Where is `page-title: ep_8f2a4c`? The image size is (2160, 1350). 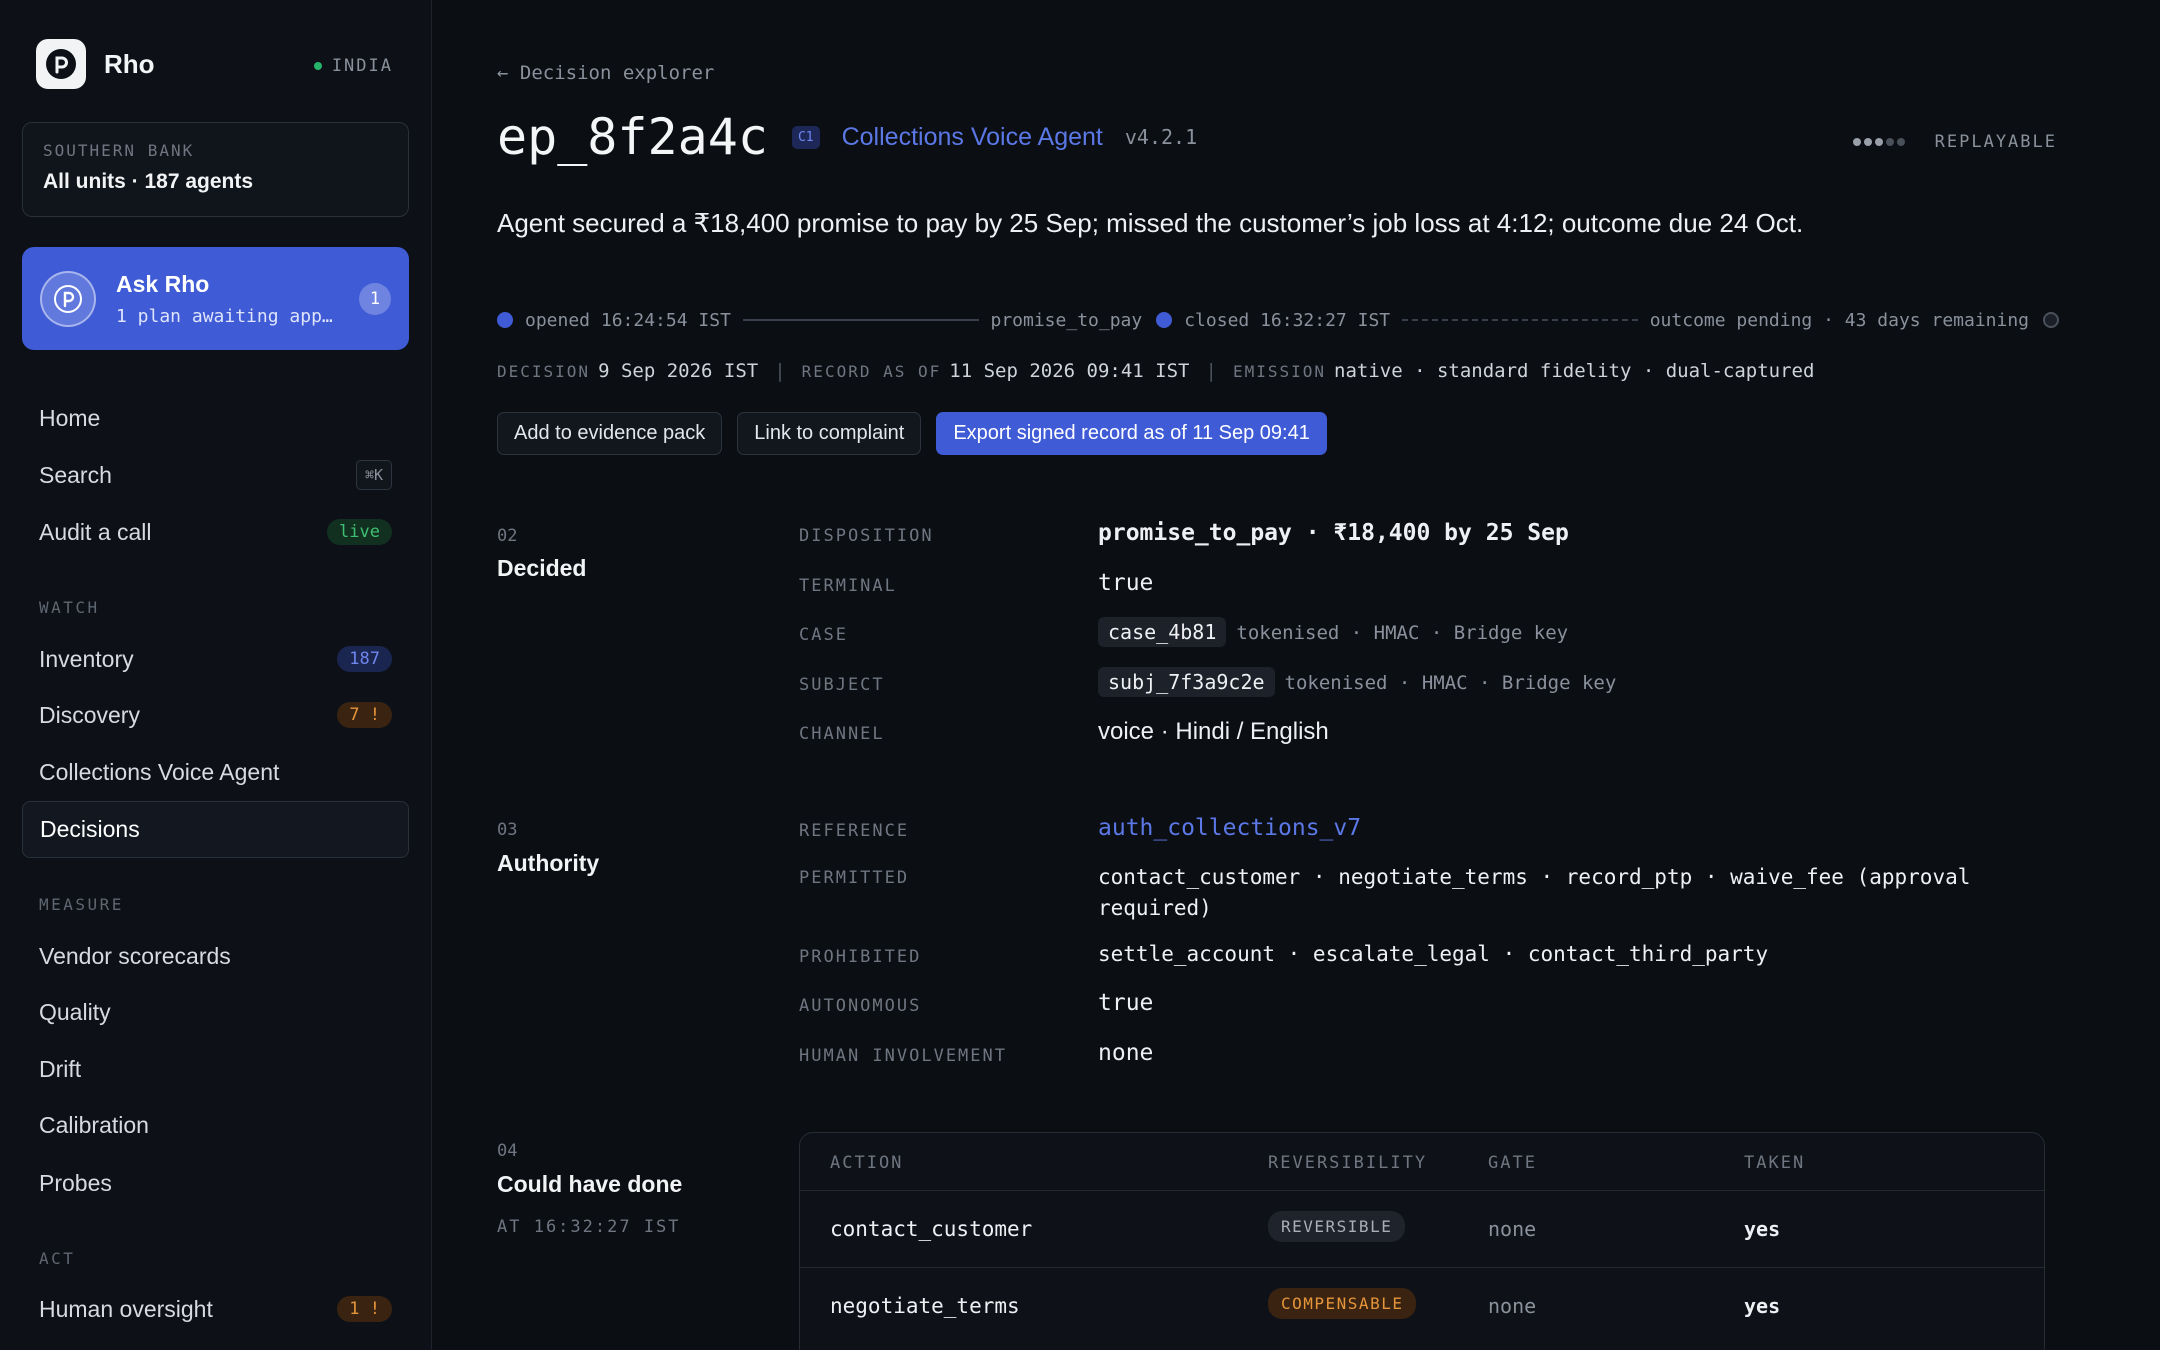
page-title: ep_8f2a4c is located at coordinates (632, 137).